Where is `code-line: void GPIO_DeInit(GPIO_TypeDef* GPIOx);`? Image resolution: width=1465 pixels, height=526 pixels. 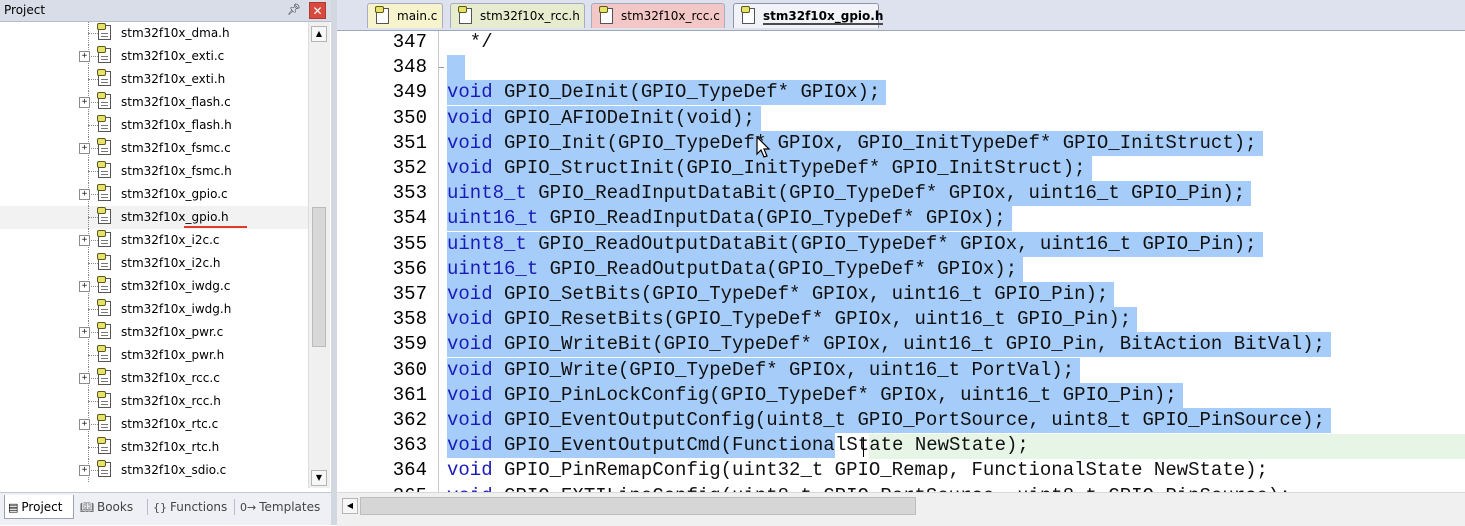 code-line: void GPIO_DeInit(GPIO_TypeDef* GPIOx); is located at coordinates (901, 93).